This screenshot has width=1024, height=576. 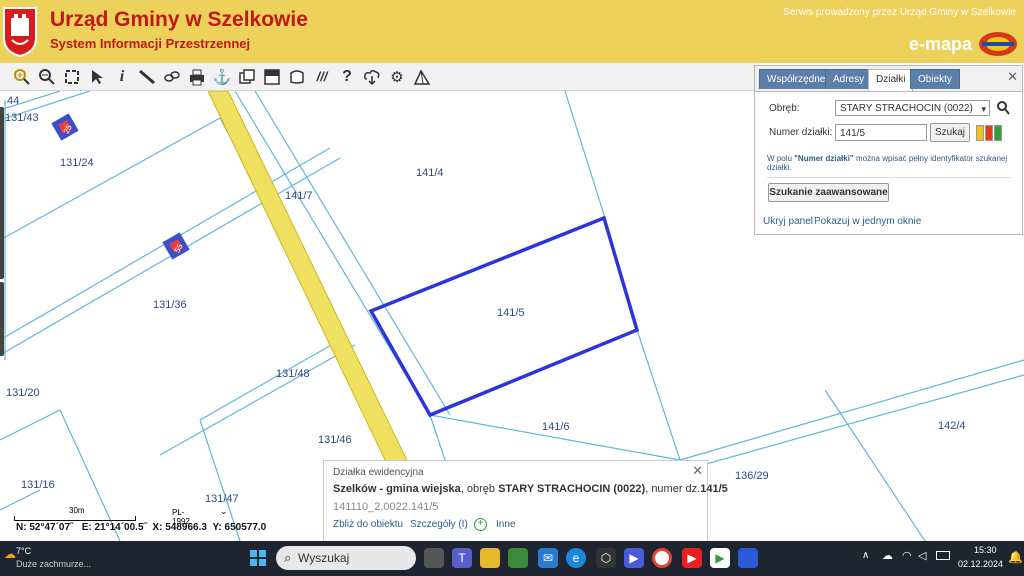 What do you see at coordinates (97, 77) in the screenshot?
I see `pointer-icon` at bounding box center [97, 77].